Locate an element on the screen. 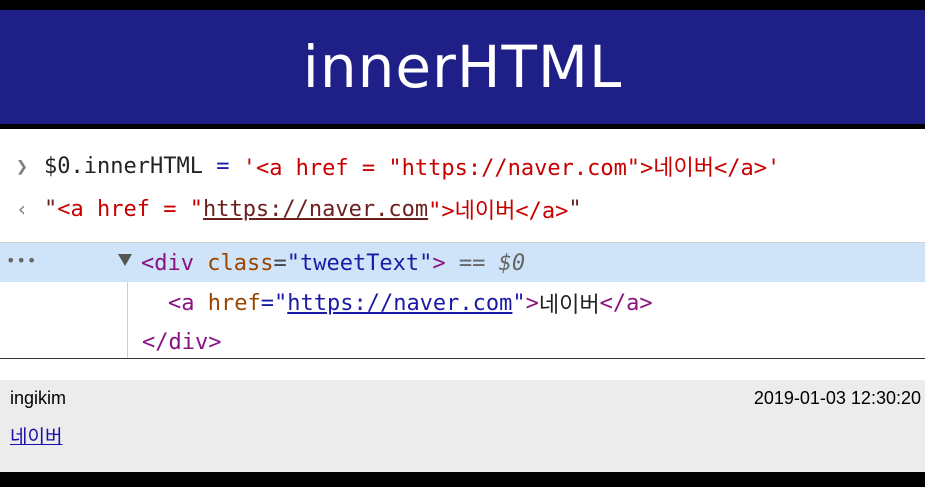 This screenshot has height=487, width=925. div-close-tag-line: </div> is located at coordinates (181, 342).